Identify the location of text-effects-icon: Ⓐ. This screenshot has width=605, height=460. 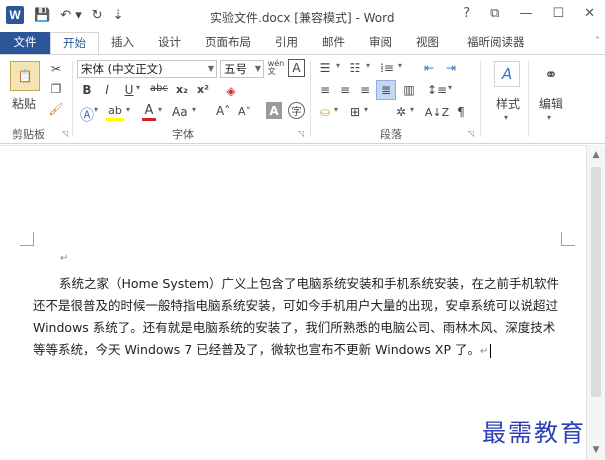
(87, 115).